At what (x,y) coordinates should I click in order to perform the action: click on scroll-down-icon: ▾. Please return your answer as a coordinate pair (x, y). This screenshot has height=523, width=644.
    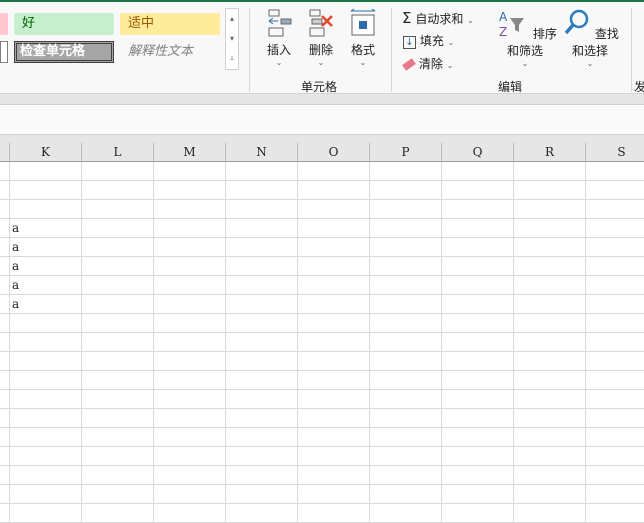
    Looking at the image, I should click on (232, 39).